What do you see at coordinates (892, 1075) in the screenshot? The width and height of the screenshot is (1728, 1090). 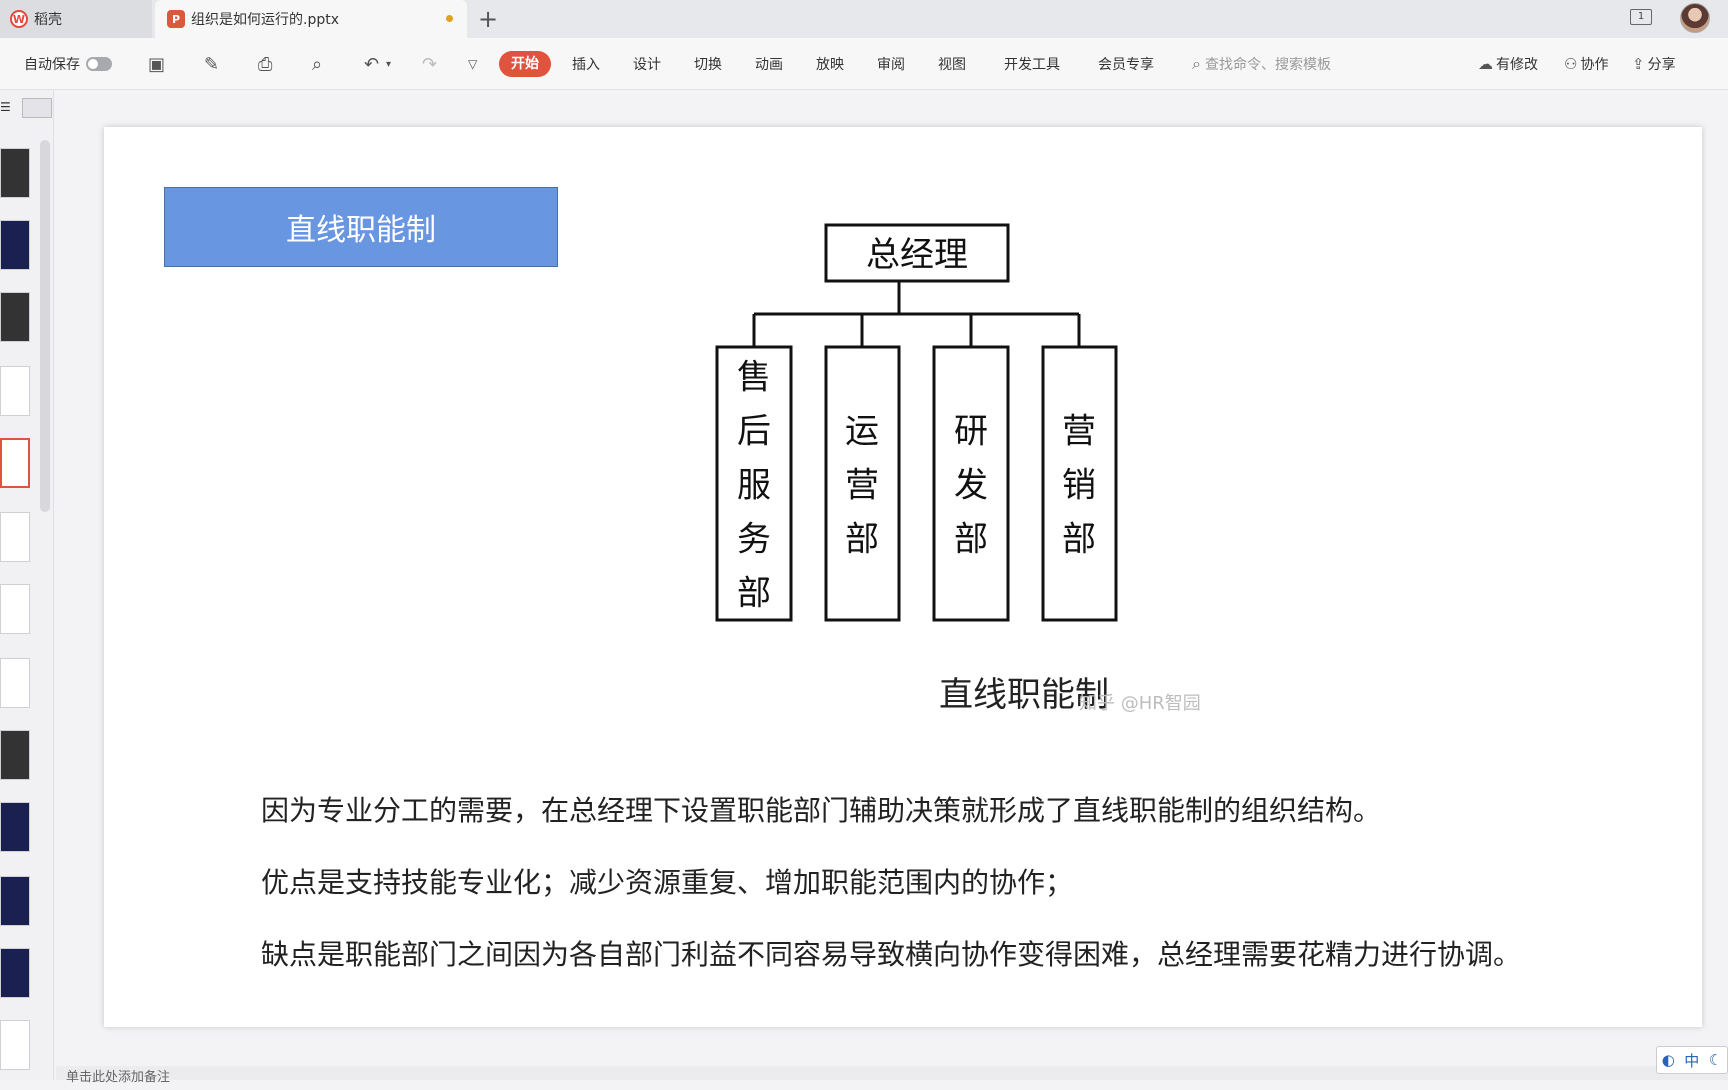 I see `notes-pane: 单击此处添加备注` at bounding box center [892, 1075].